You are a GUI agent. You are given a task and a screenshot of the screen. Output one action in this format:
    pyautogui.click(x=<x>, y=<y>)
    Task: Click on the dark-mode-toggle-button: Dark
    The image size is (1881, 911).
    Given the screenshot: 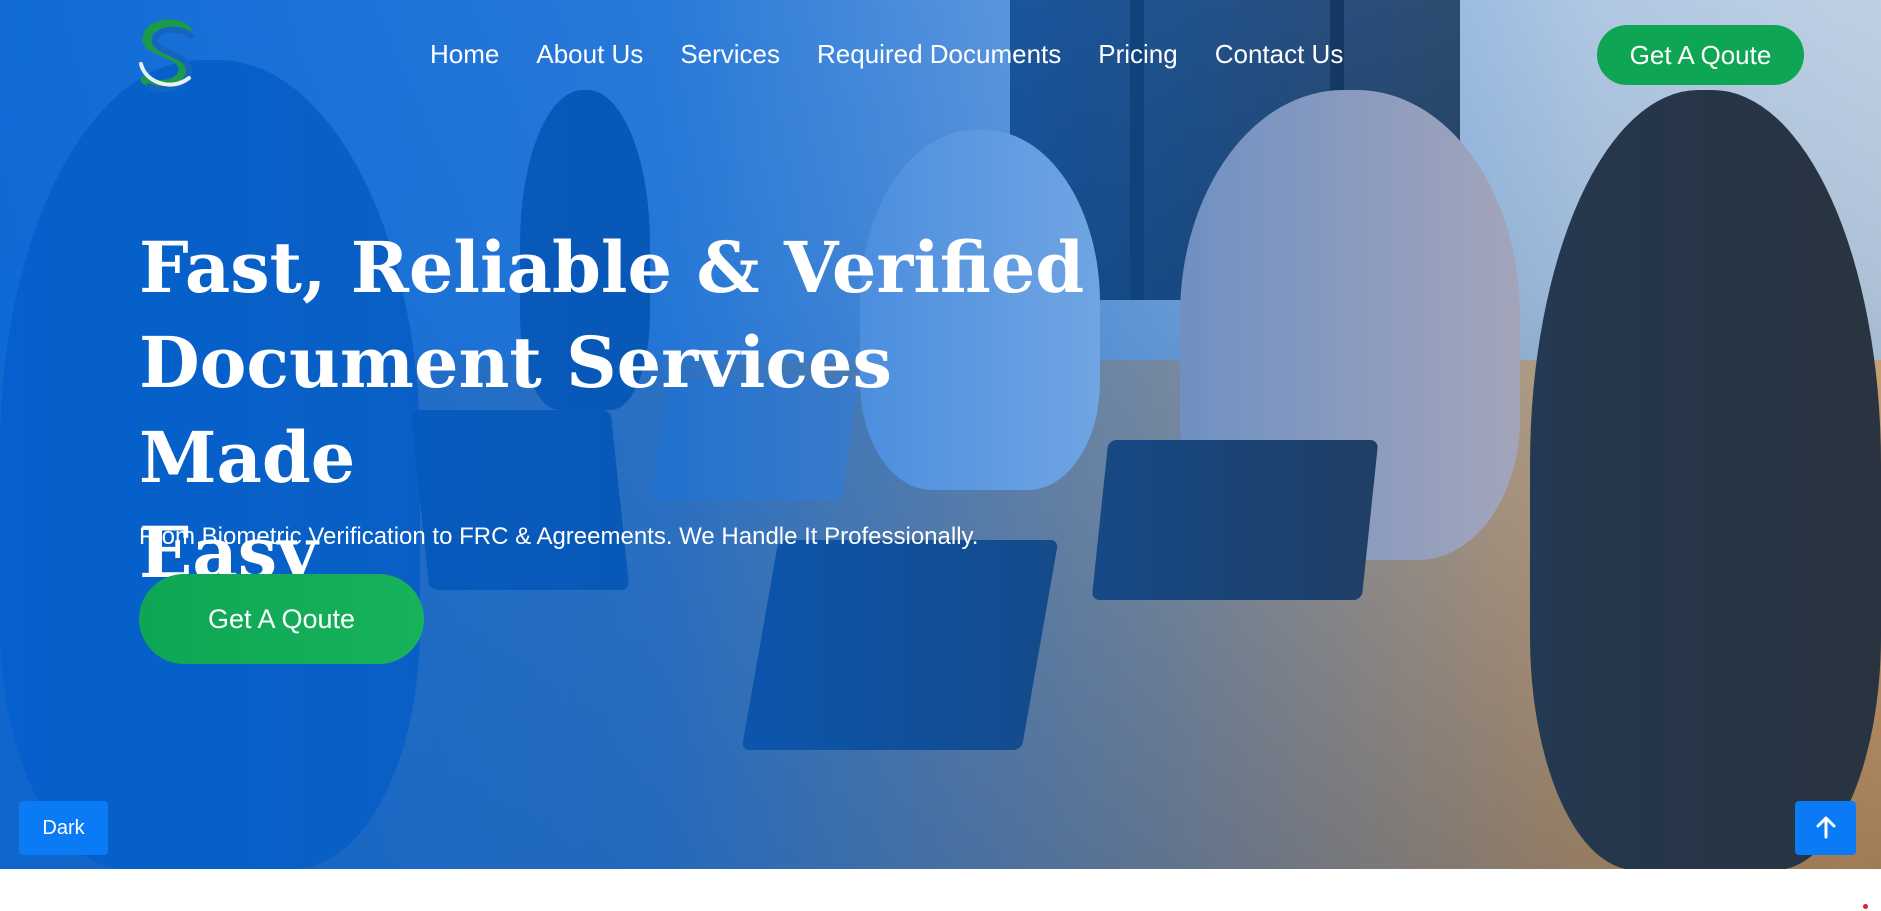 What is the action you would take?
    pyautogui.click(x=63, y=828)
    